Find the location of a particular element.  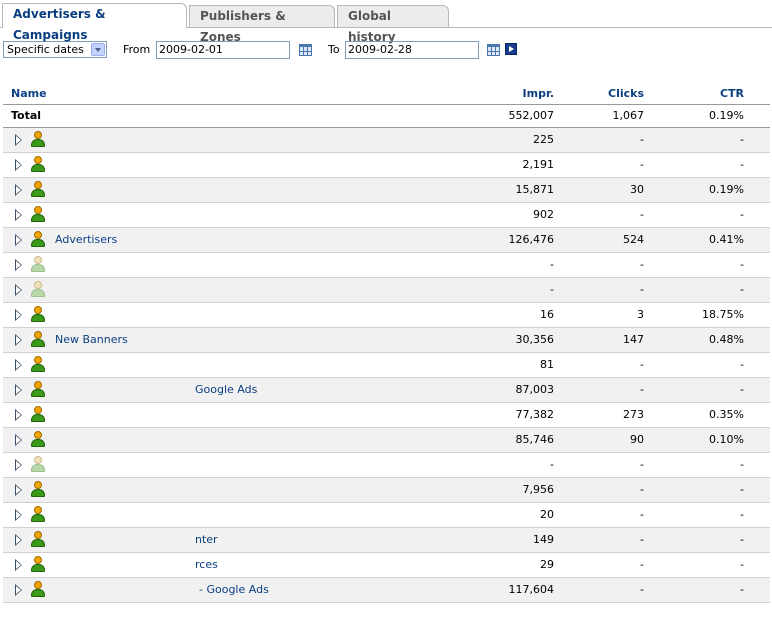

advertiser-name-link: rces is located at coordinates (206, 564).